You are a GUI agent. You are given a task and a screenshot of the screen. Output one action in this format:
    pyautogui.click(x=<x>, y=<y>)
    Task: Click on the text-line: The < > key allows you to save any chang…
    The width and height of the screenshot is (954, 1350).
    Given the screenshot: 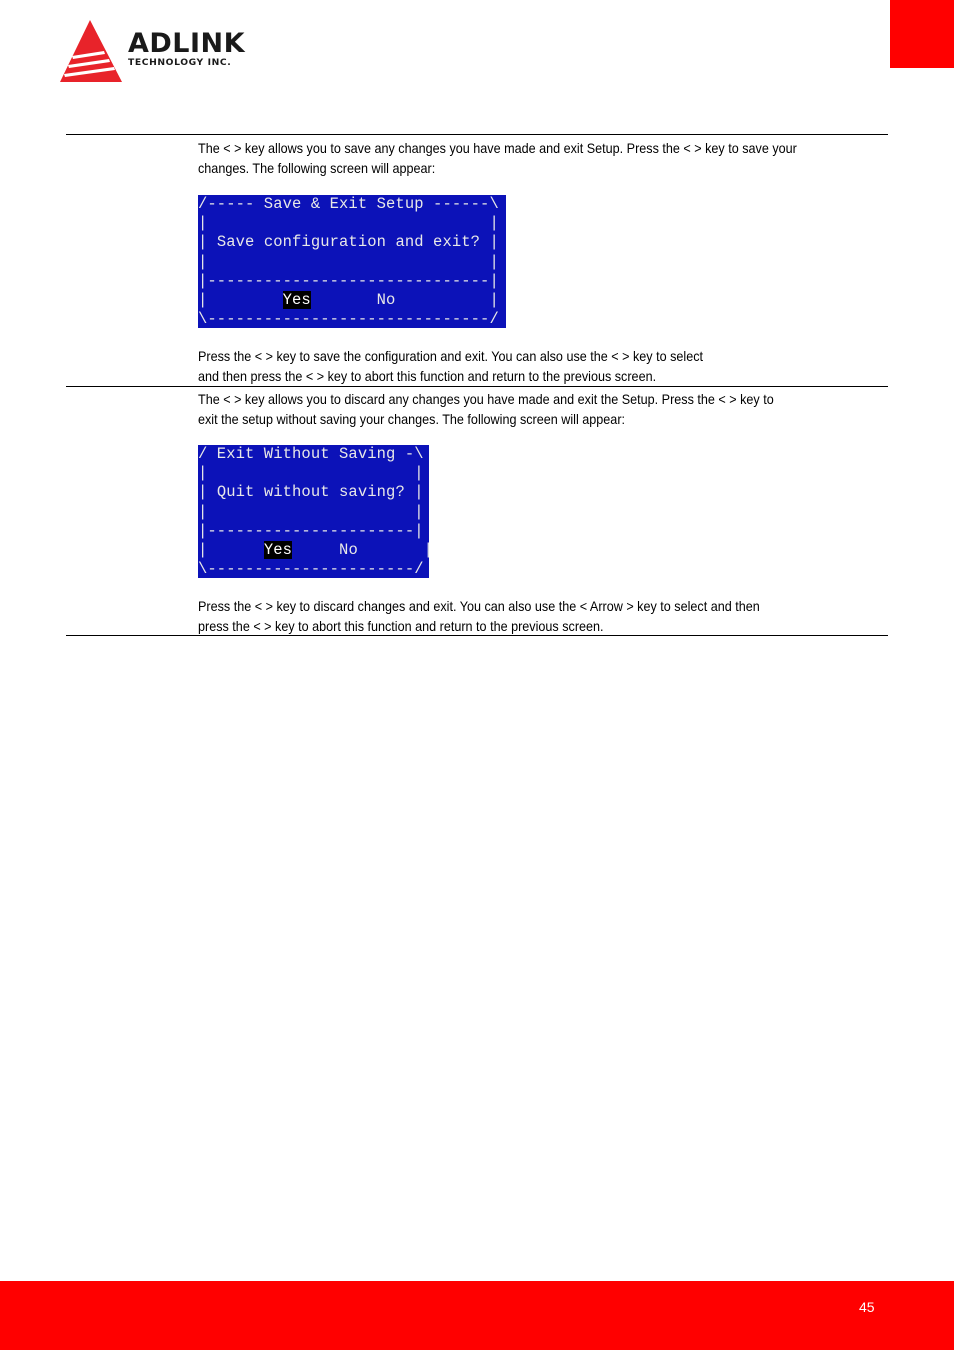 What is the action you would take?
    pyautogui.click(x=497, y=148)
    